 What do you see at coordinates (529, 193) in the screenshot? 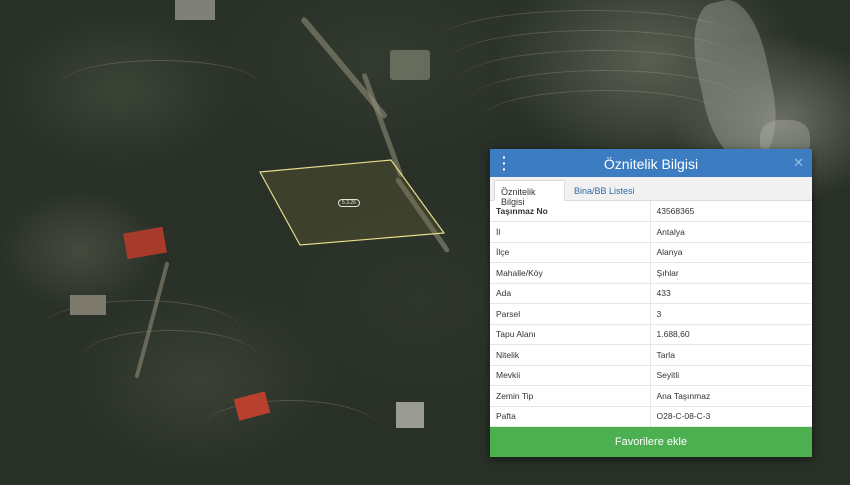
I see `tab-attribute-info: Öznitelik Bilgisi` at bounding box center [529, 193].